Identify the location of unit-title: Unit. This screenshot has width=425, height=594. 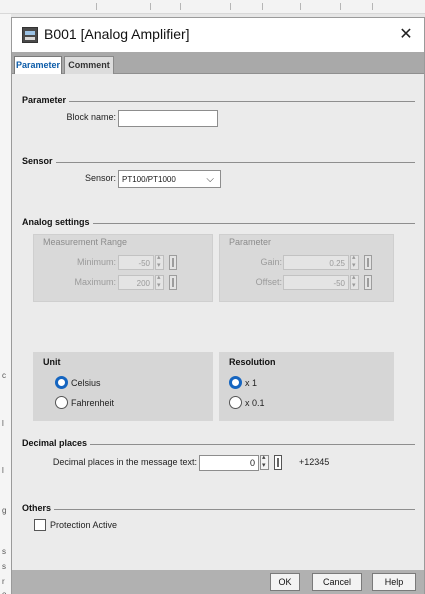
(52, 362).